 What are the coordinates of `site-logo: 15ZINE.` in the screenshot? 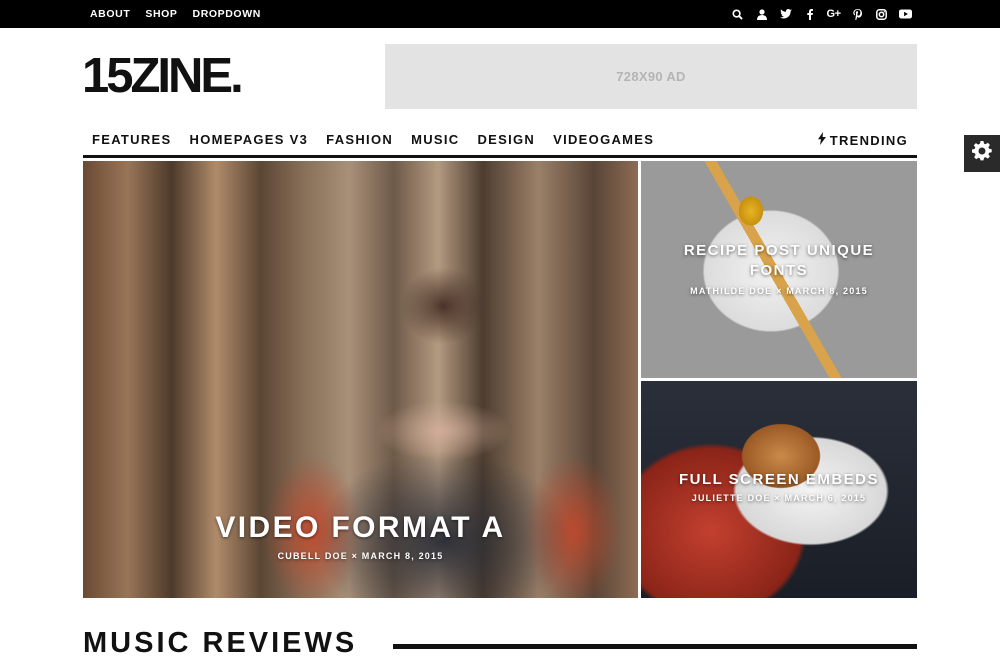 It's located at (163, 76).